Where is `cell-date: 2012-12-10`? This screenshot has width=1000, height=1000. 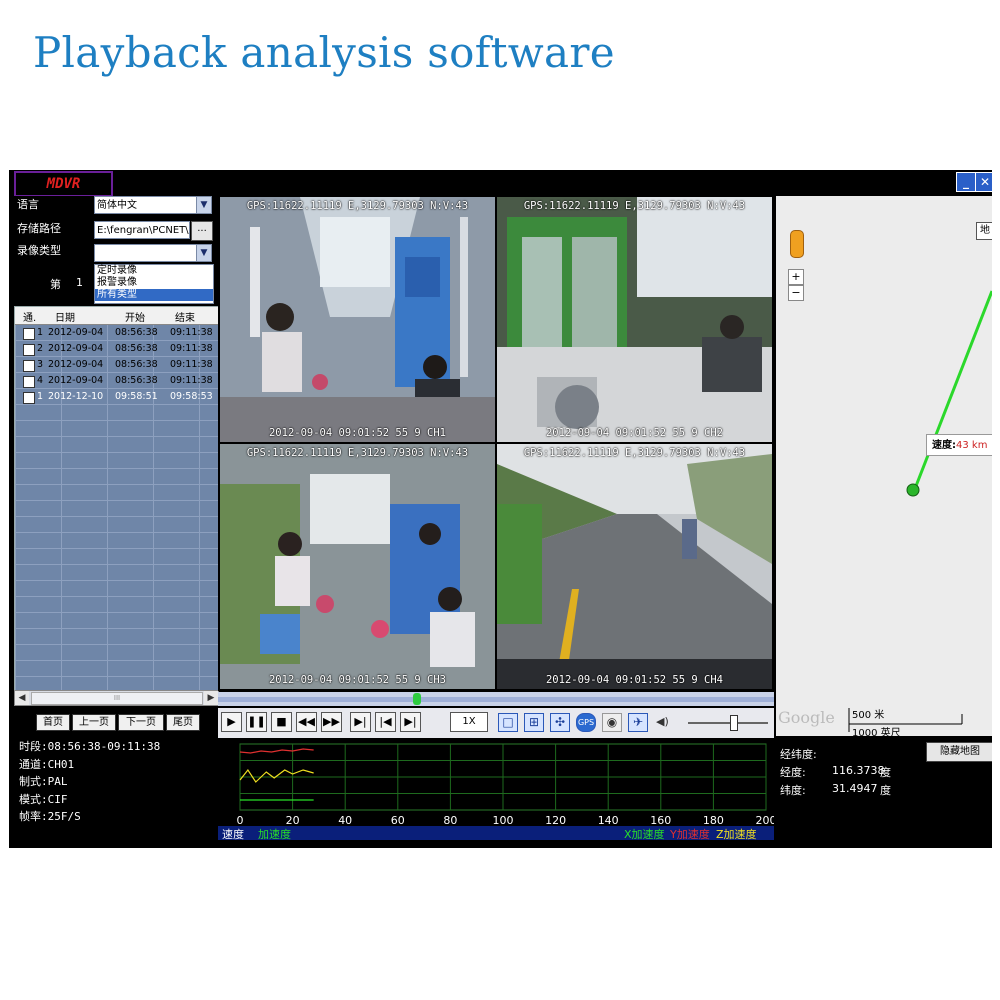
cell-date: 2012-12-10 is located at coordinates (76, 396).